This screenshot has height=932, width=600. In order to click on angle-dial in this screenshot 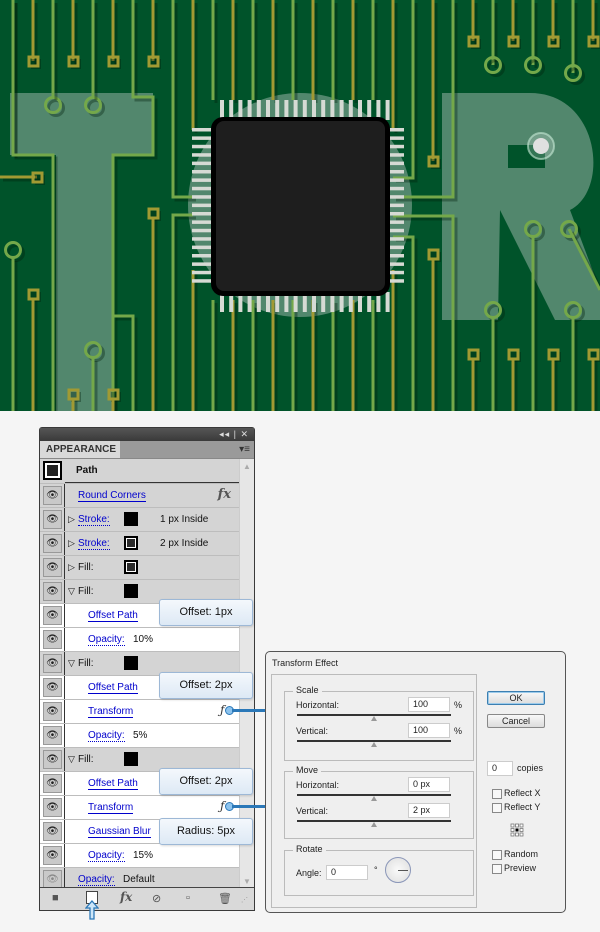, I will do `click(398, 870)`.